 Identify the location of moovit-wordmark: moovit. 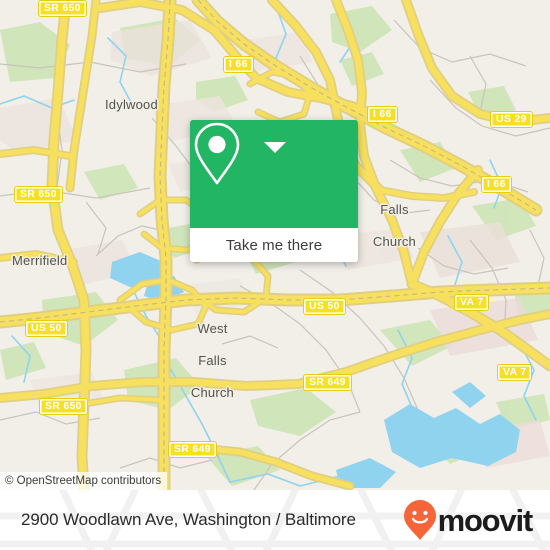
(485, 520).